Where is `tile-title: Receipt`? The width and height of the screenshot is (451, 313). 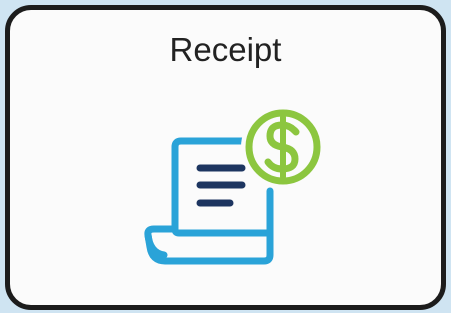 tile-title: Receipt is located at coordinates (225, 49).